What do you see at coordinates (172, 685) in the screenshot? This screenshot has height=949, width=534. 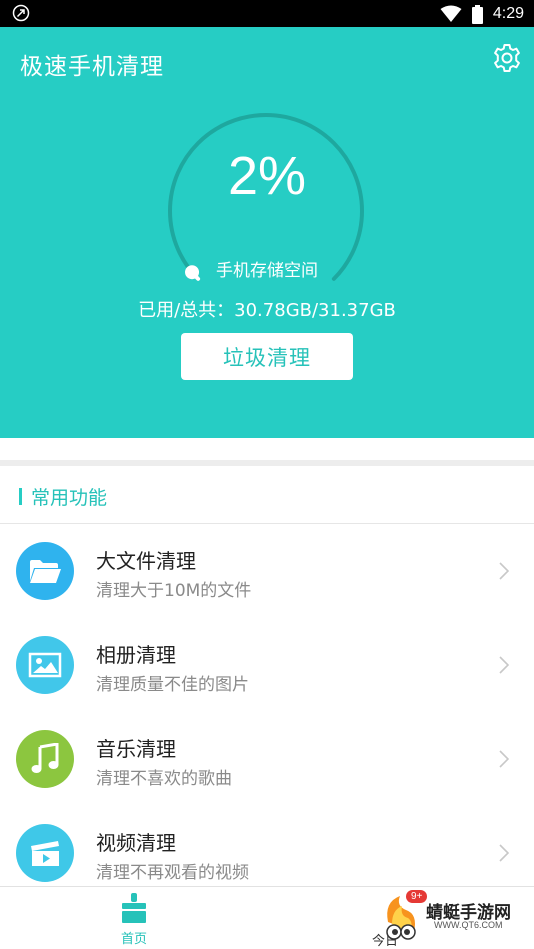 I see `feature-subtitle: 清理质量不佳的图片` at bounding box center [172, 685].